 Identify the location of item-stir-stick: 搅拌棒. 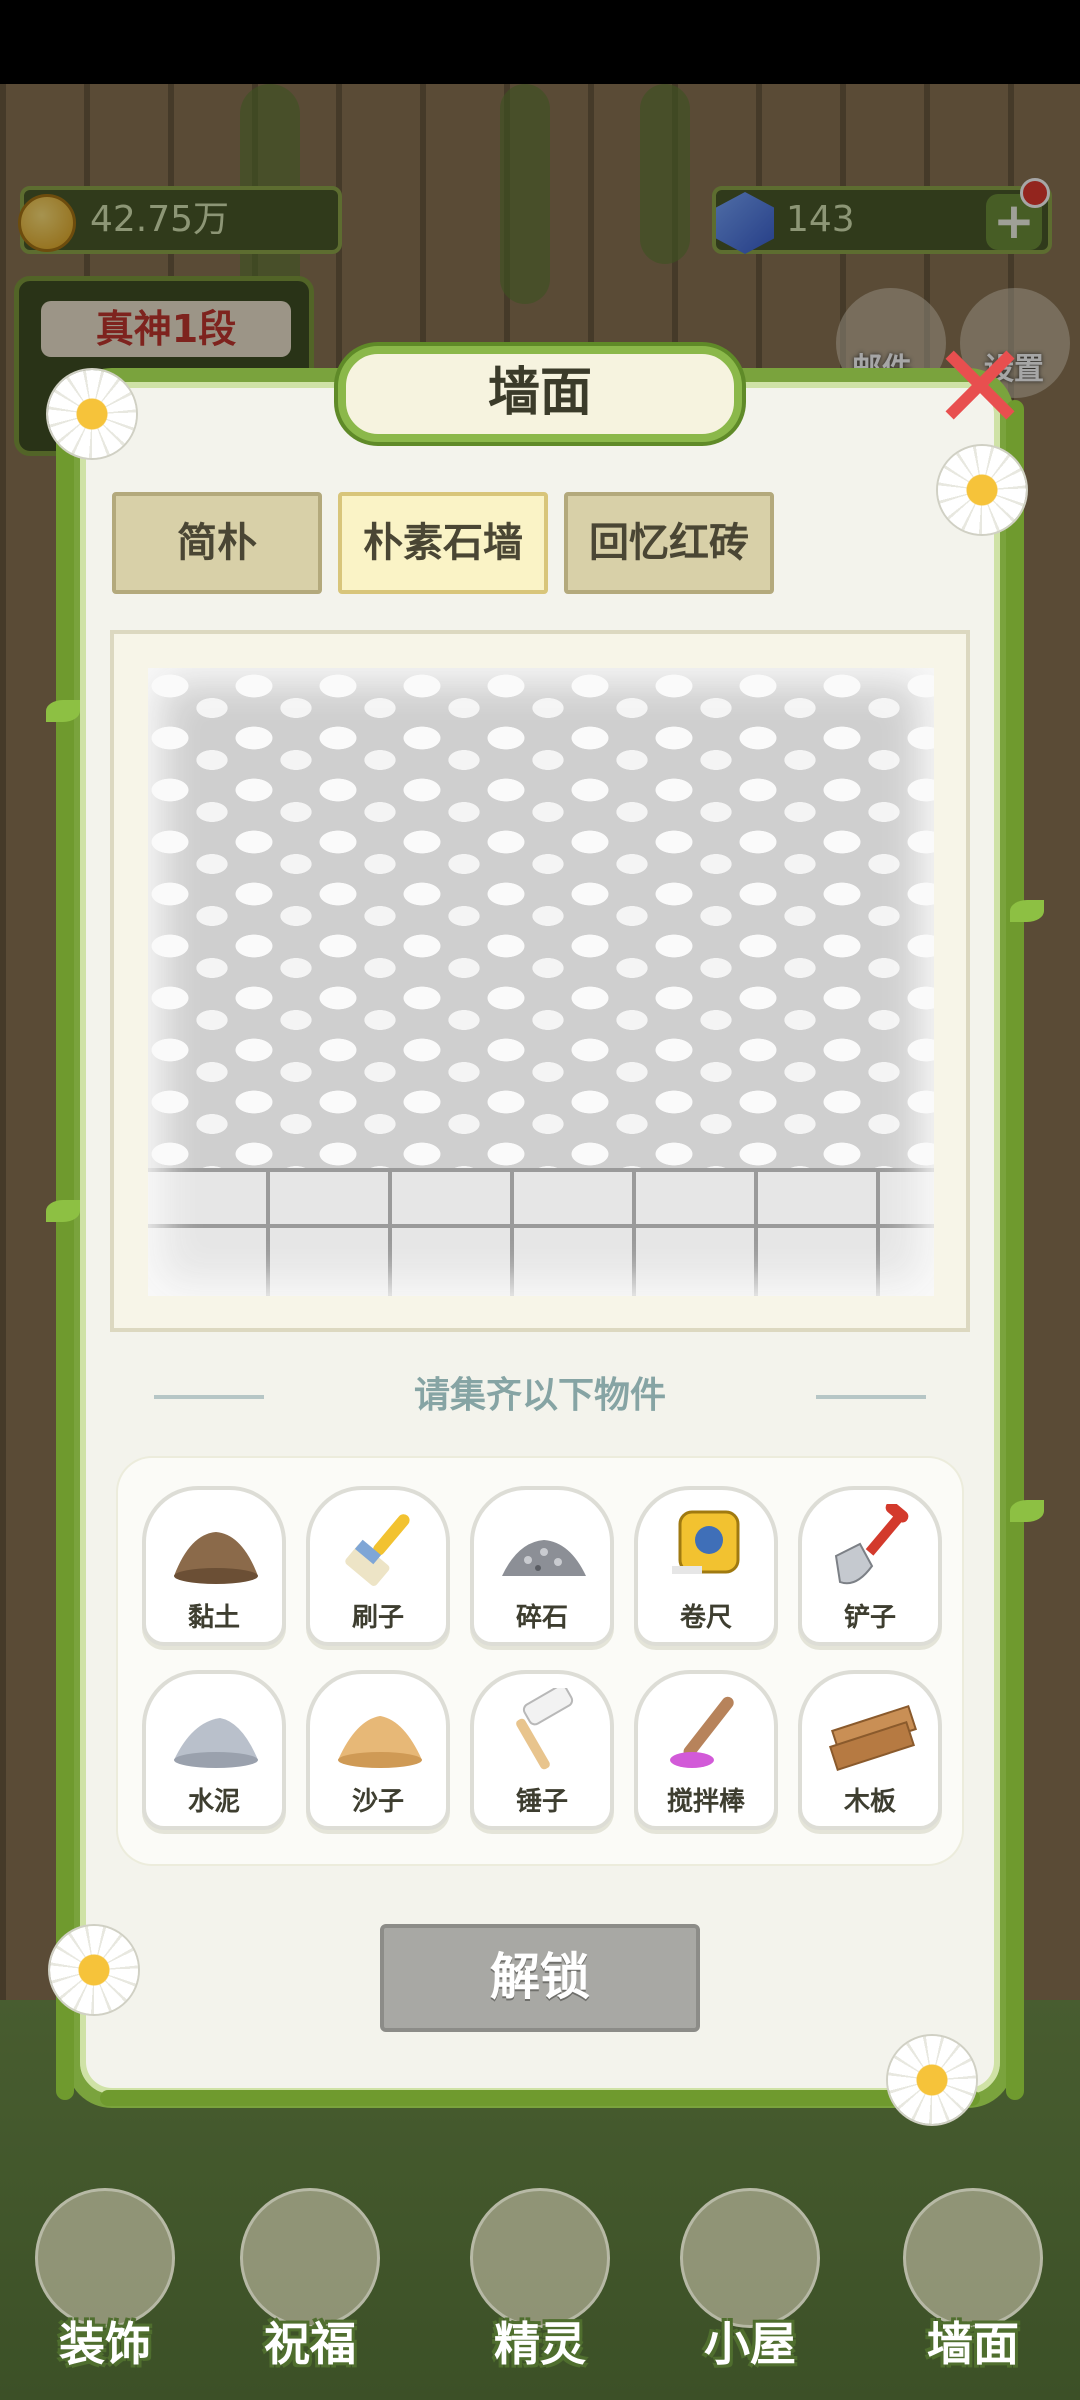
(706, 1750).